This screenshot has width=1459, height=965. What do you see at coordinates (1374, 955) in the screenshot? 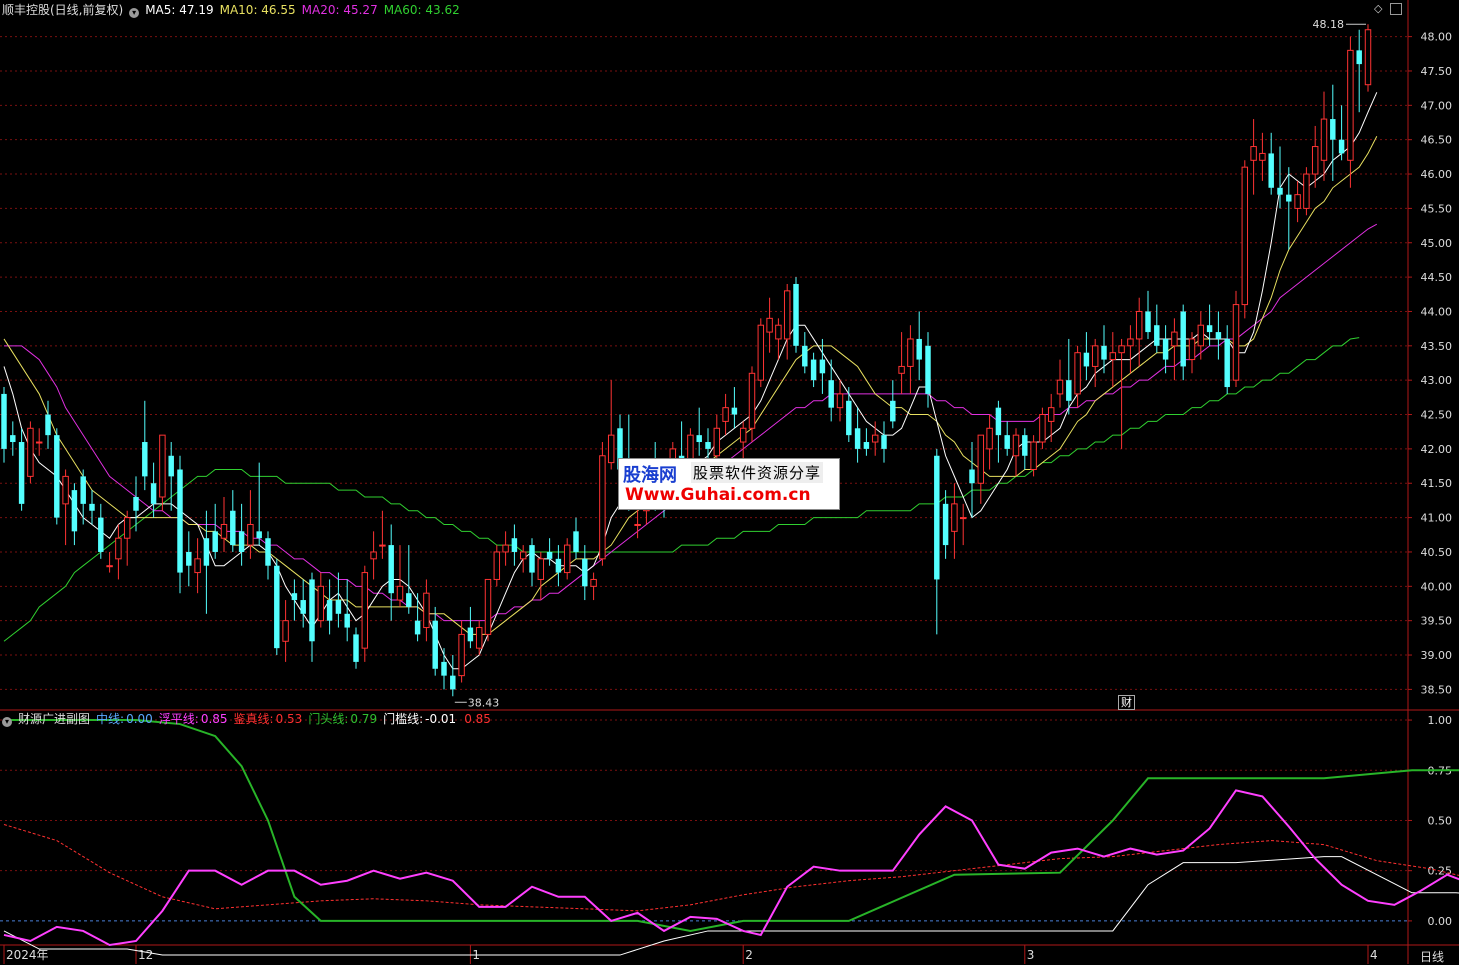
I see `date-tick-label: 4` at bounding box center [1374, 955].